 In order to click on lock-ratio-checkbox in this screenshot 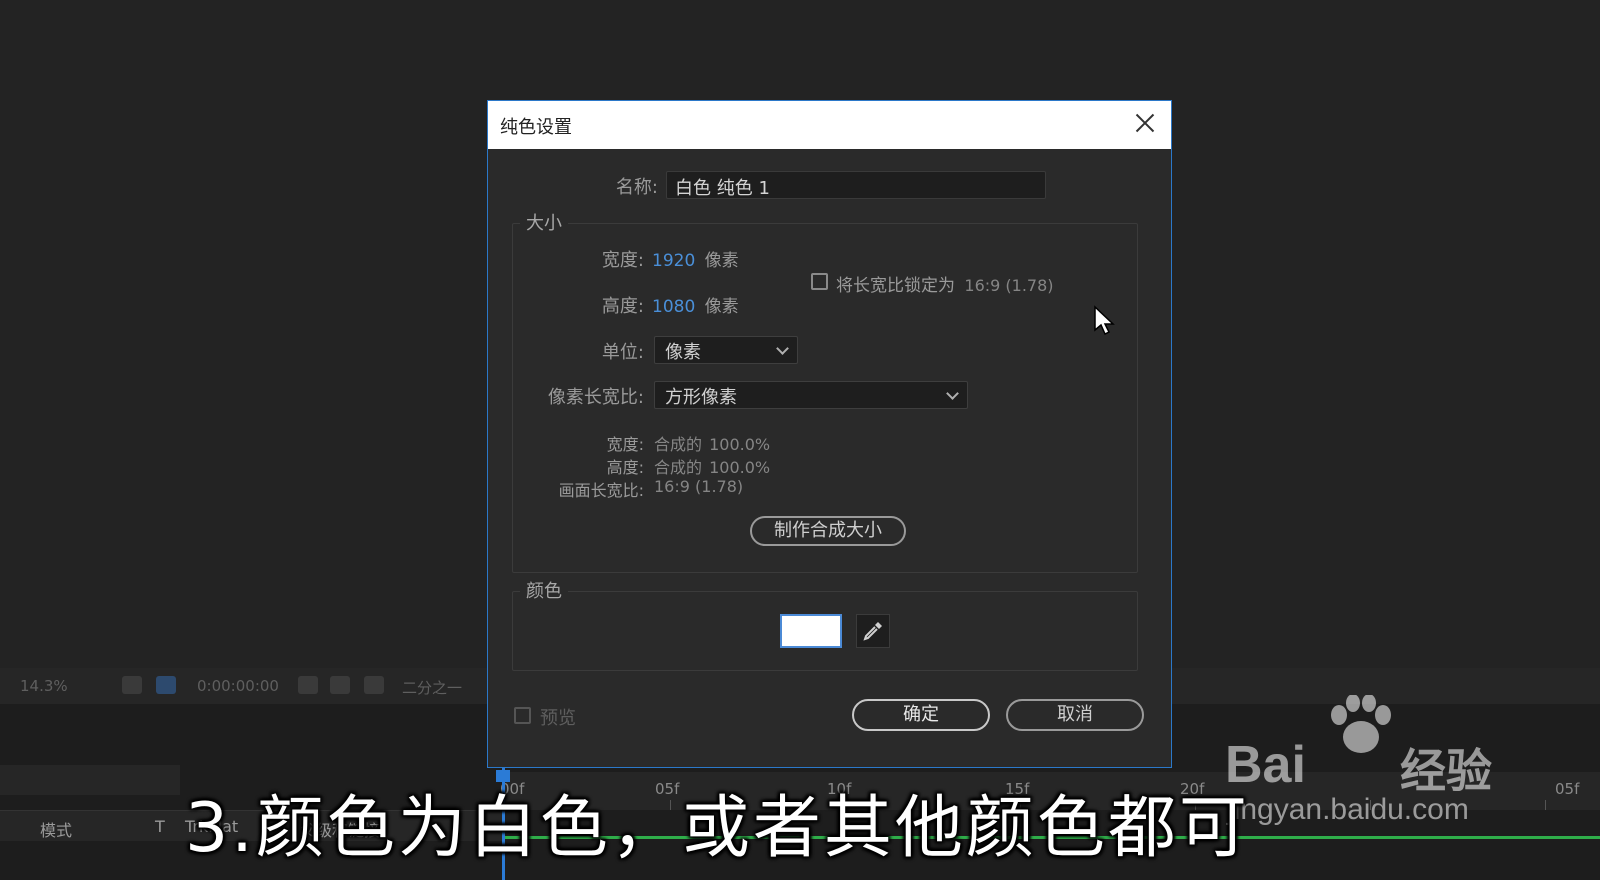, I will do `click(819, 281)`.